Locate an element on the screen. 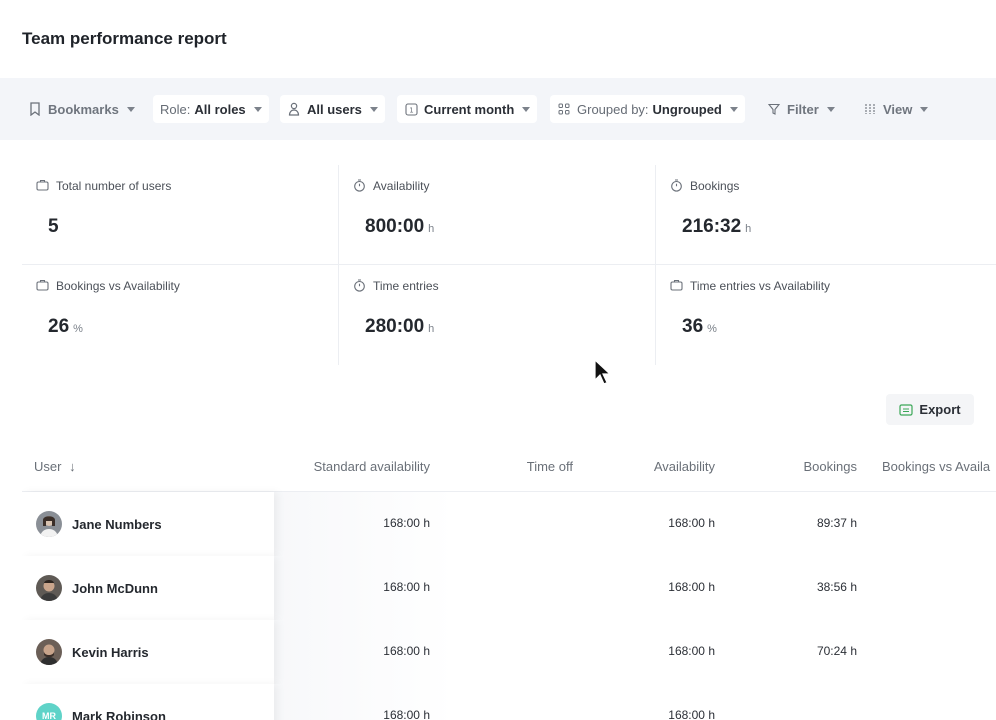 The image size is (996, 720). grouping-prefix: Grouped by: is located at coordinates (613, 109).